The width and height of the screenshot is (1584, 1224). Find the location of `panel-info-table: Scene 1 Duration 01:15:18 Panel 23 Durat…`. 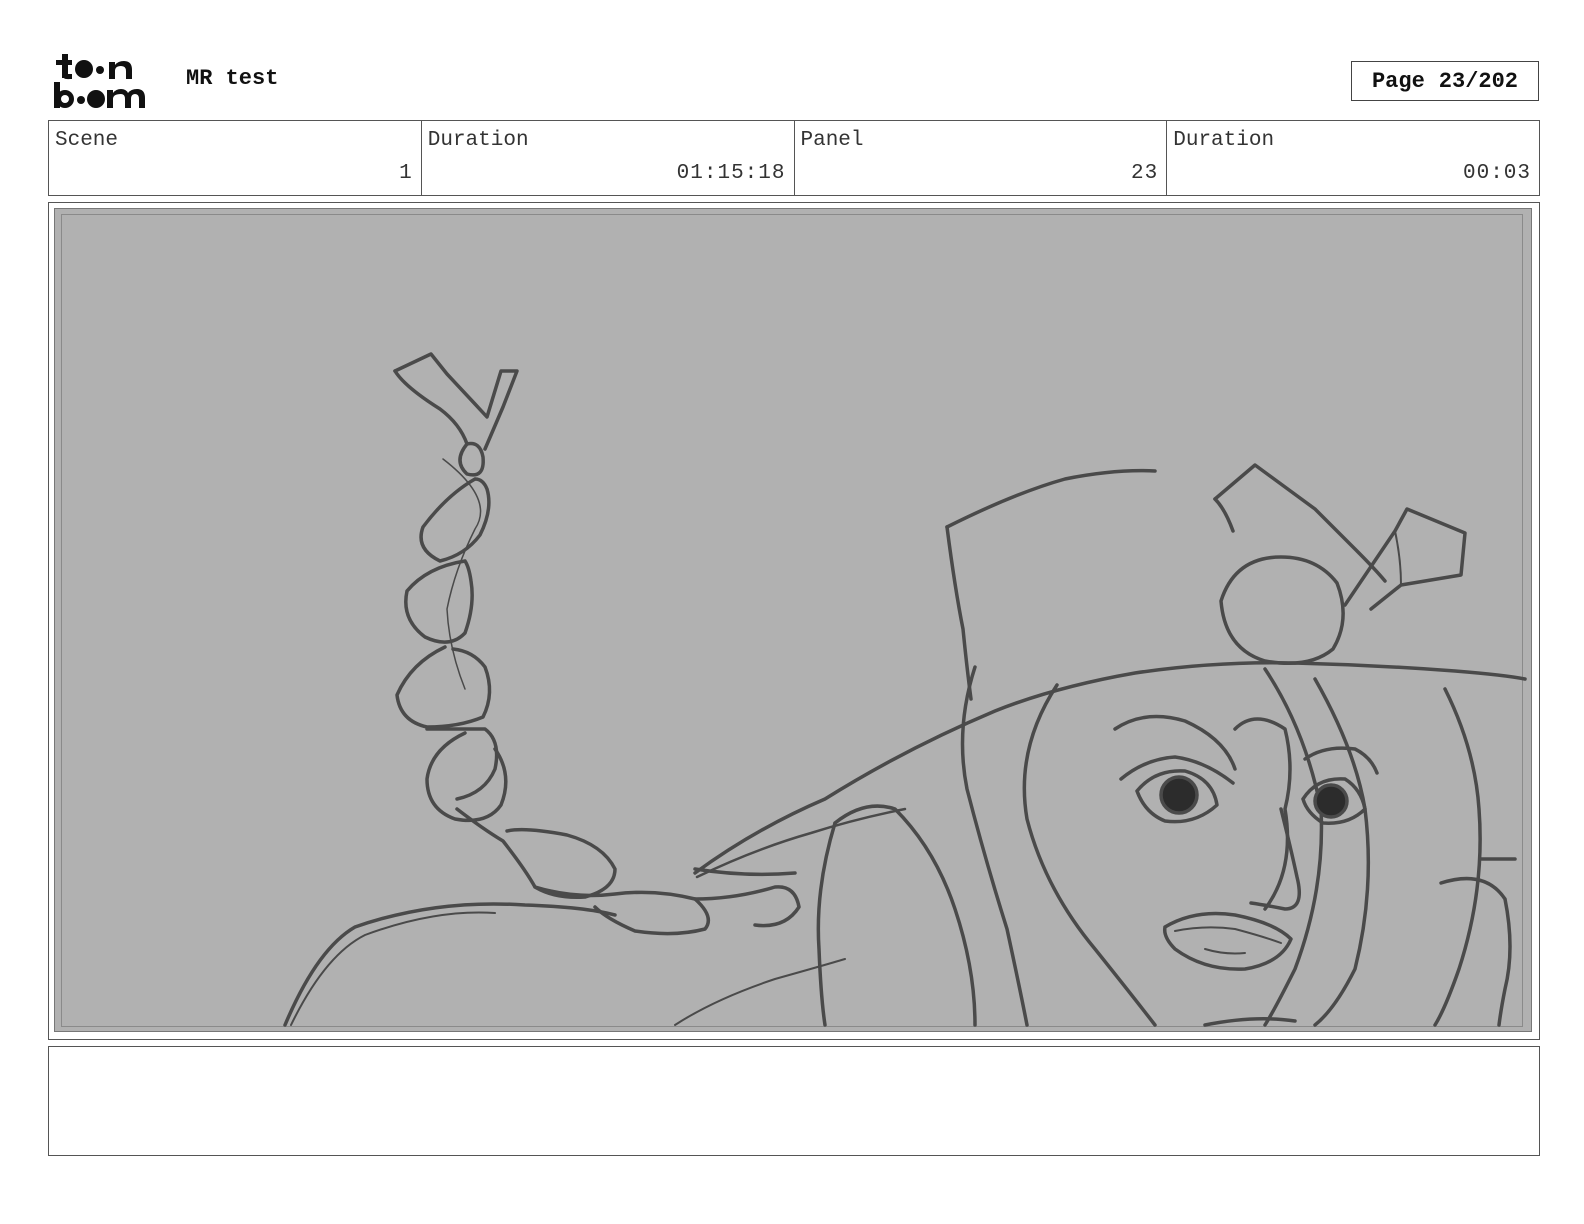

panel-info-table: Scene 1 Duration 01:15:18 Panel 23 Durat… is located at coordinates (794, 158).